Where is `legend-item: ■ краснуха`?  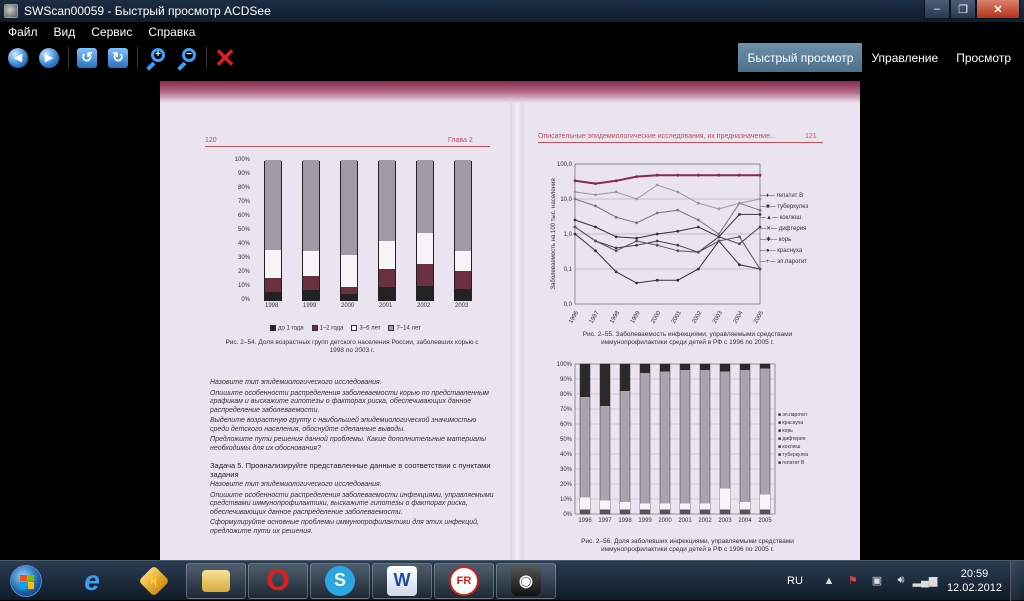 legend-item: ■ краснуха is located at coordinates (791, 423).